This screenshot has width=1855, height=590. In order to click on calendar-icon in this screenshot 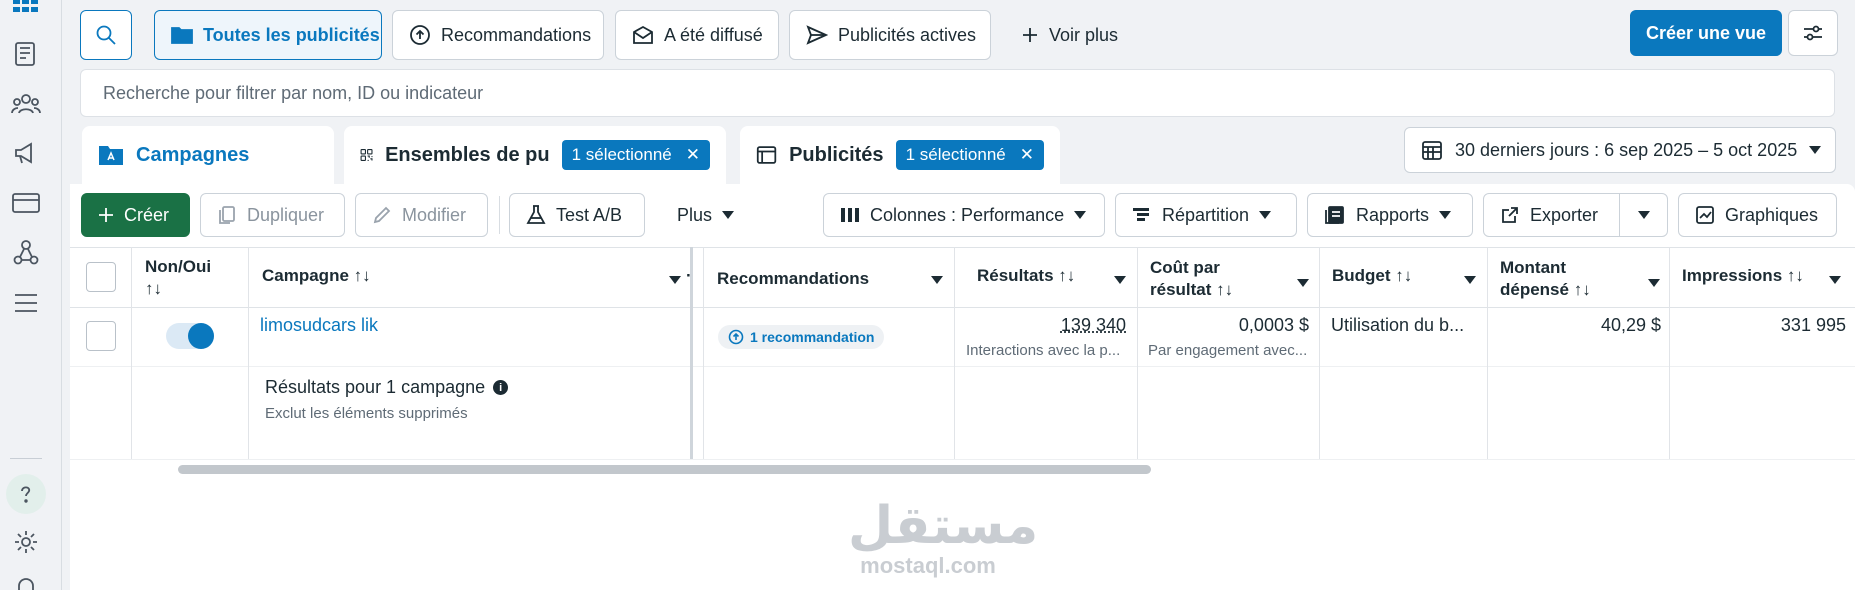, I will do `click(1432, 150)`.